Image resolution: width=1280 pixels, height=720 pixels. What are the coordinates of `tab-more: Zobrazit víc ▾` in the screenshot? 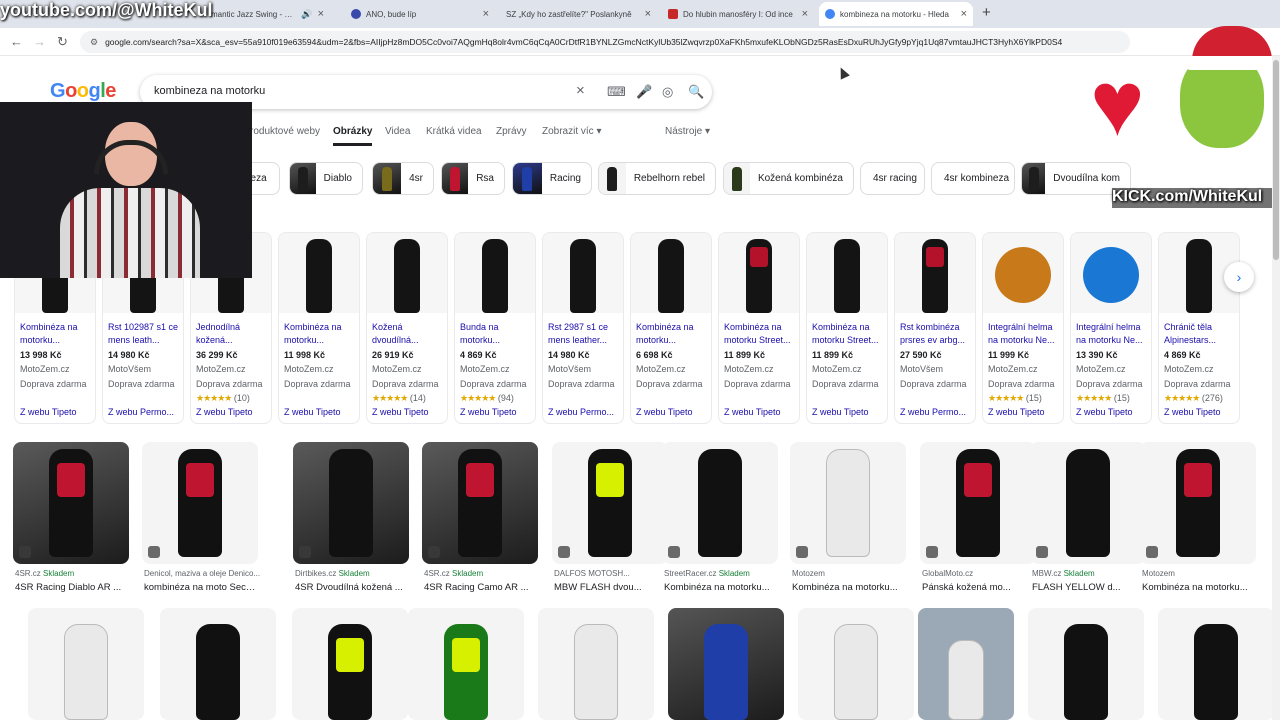 It's located at (571, 131).